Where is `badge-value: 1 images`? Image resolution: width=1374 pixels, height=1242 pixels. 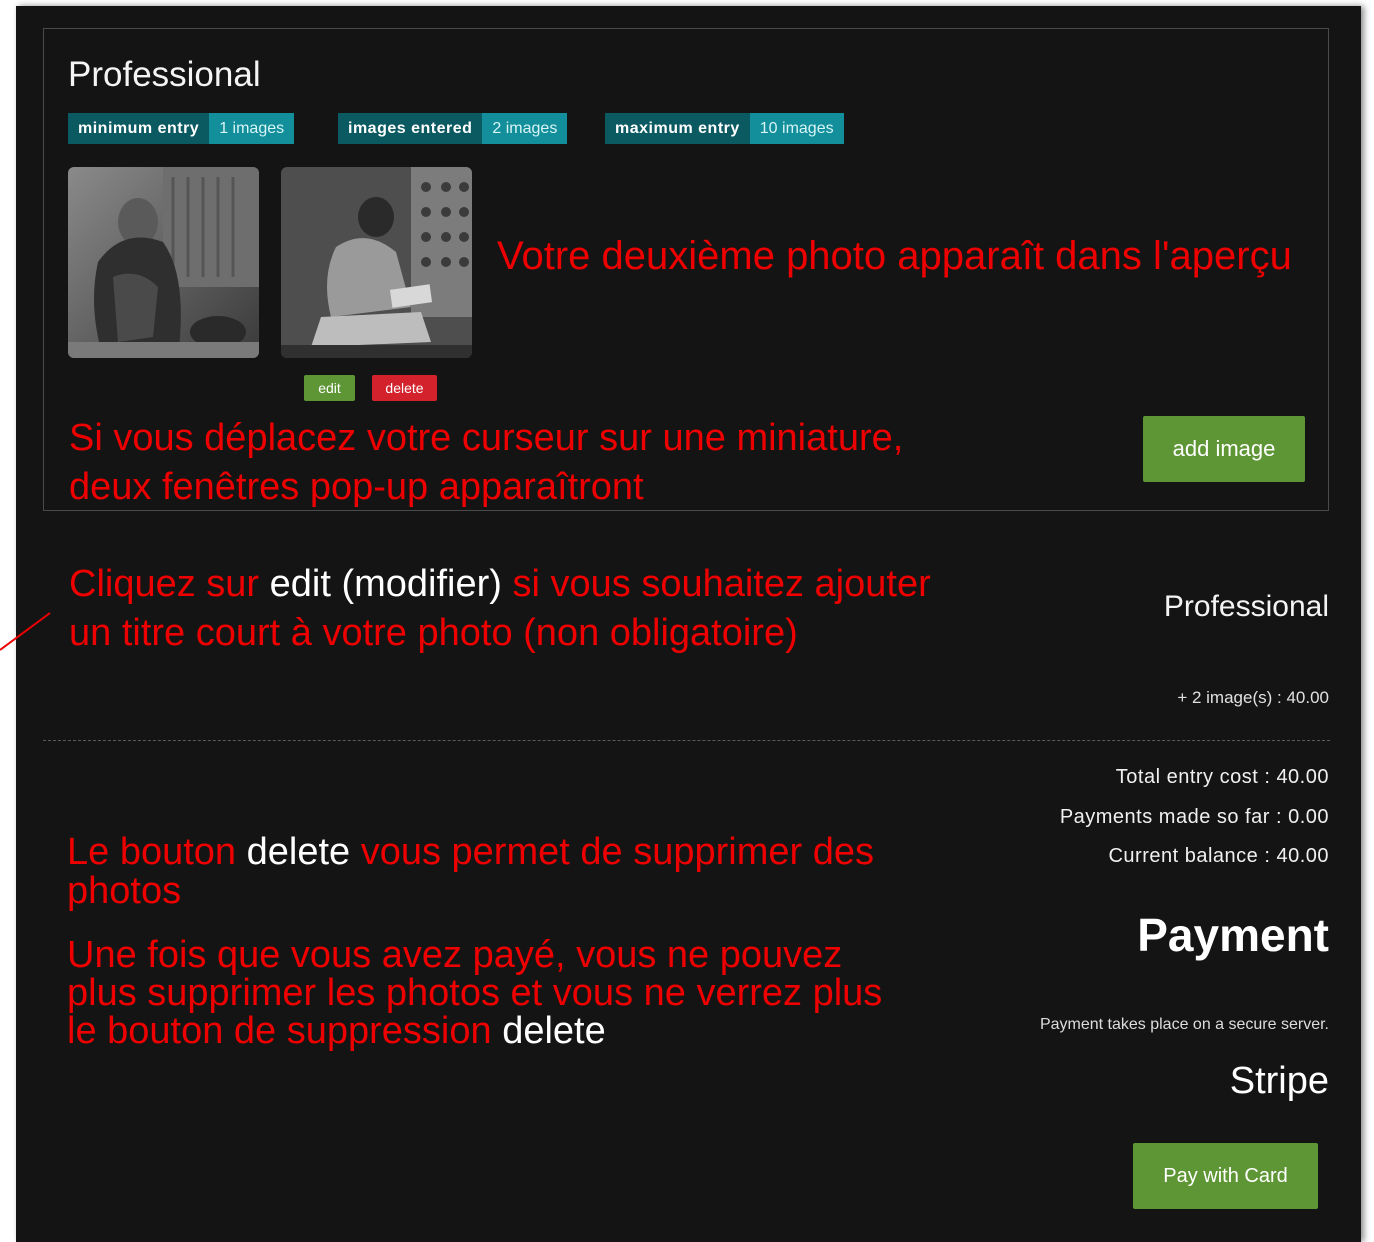 badge-value: 1 images is located at coordinates (252, 128).